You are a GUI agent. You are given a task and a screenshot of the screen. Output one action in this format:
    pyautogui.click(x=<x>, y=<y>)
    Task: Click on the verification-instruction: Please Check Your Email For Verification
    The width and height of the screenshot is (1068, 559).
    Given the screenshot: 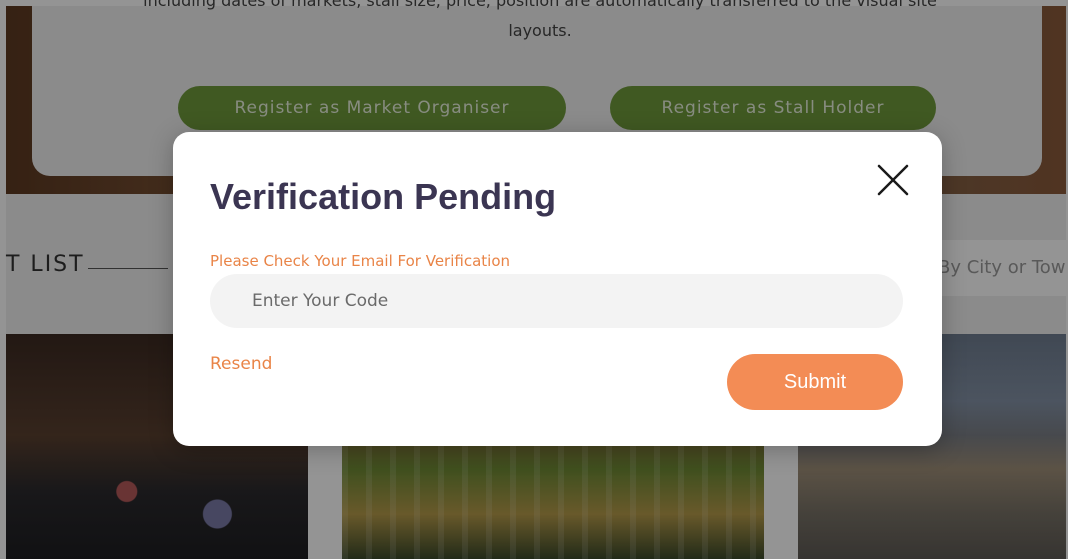 What is the action you would take?
    pyautogui.click(x=360, y=261)
    